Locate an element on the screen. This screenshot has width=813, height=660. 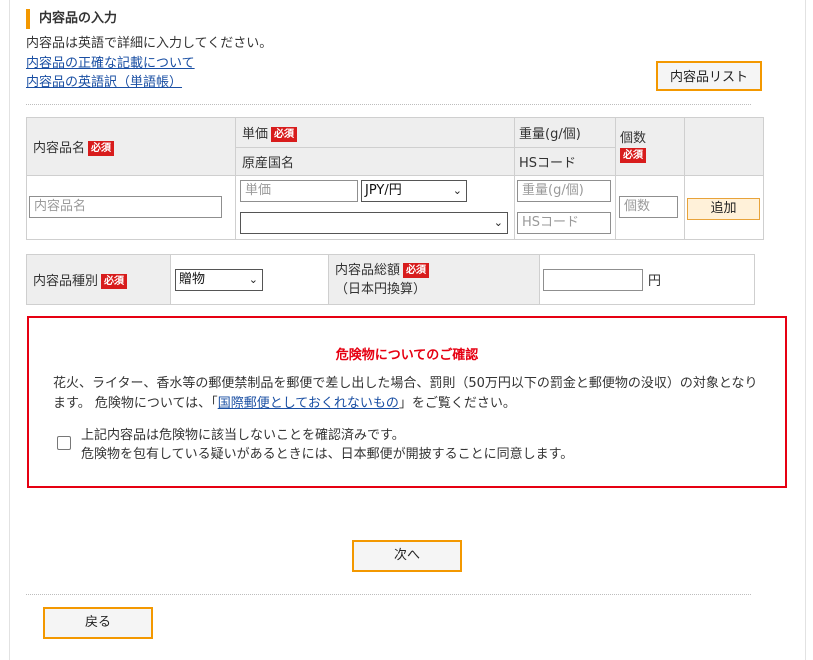
item-name-cell: 内容品名 is located at coordinates (131, 207).